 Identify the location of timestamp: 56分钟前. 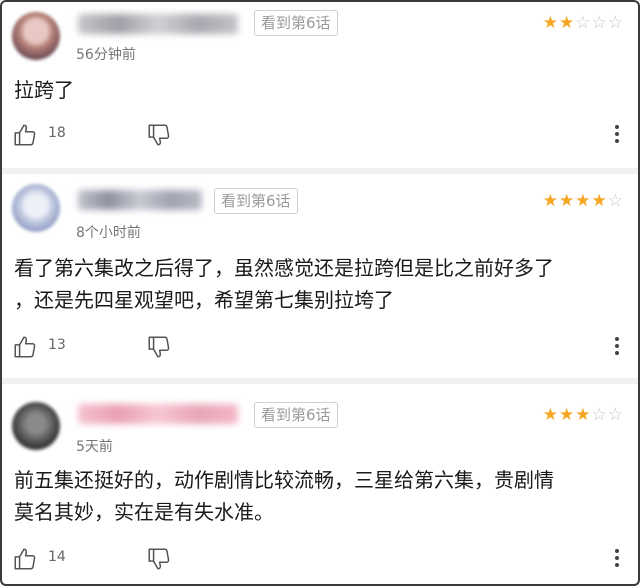
(106, 55).